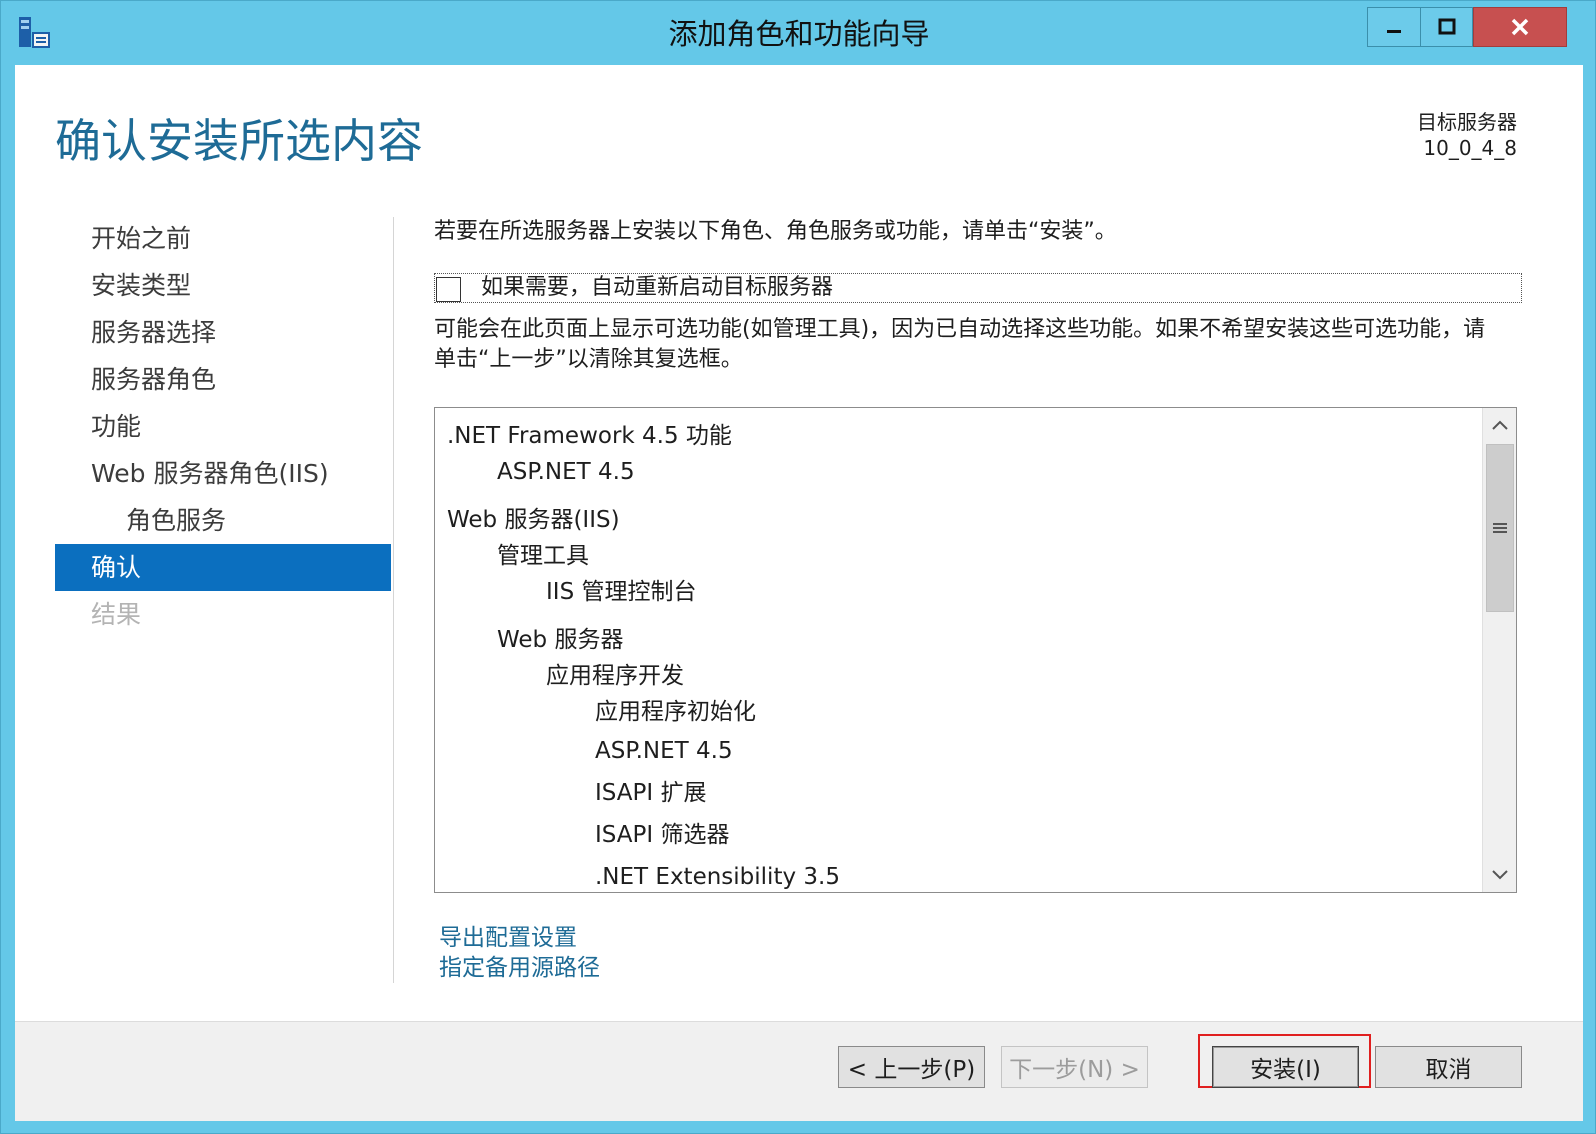  What do you see at coordinates (1394, 27) in the screenshot?
I see `minimize-button` at bounding box center [1394, 27].